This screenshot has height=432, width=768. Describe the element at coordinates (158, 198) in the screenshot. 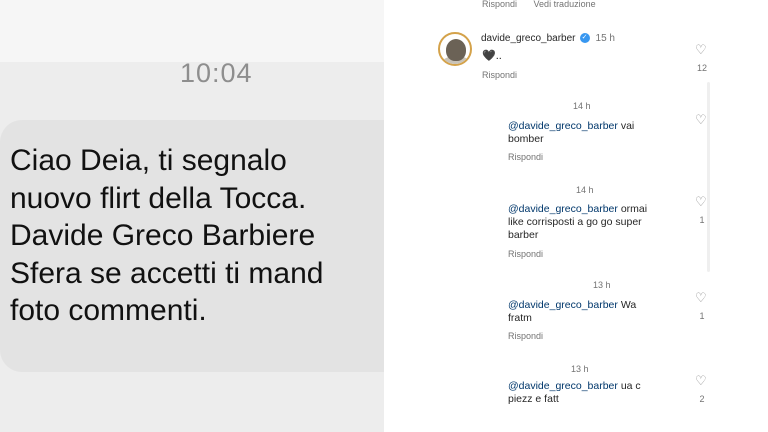

I see `sms-line: nuovo flirt della Tocca.` at that location.